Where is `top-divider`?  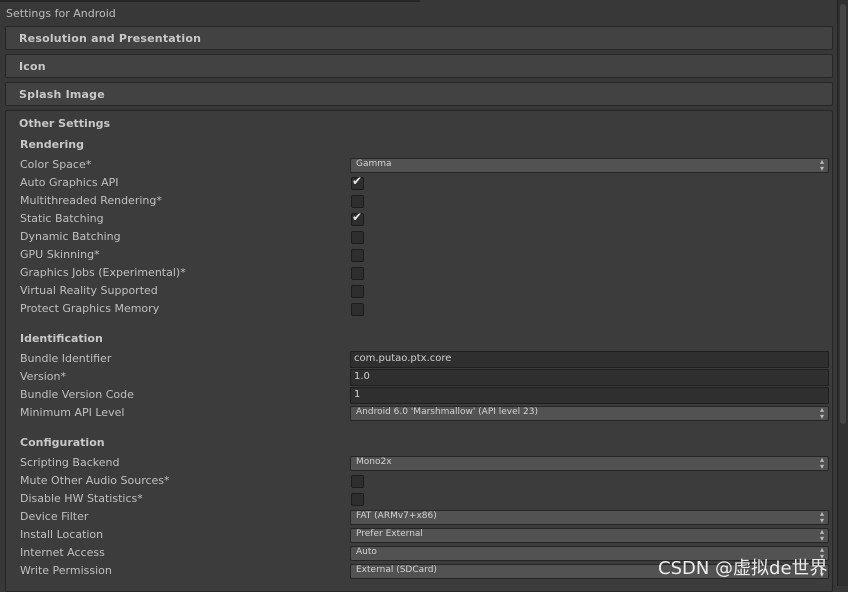
top-divider is located at coordinates (210, 1).